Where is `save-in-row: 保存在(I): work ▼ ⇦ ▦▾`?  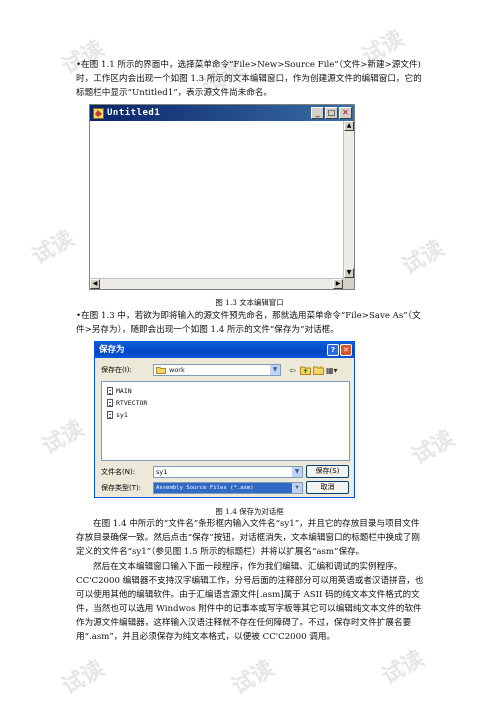 save-in-row: 保存在(I): work ▼ ⇦ ▦▾ is located at coordinates (219, 370).